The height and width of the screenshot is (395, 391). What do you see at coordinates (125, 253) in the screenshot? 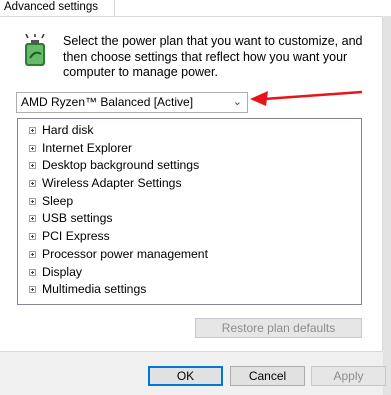
I see `tree-item-label: Processor power management` at bounding box center [125, 253].